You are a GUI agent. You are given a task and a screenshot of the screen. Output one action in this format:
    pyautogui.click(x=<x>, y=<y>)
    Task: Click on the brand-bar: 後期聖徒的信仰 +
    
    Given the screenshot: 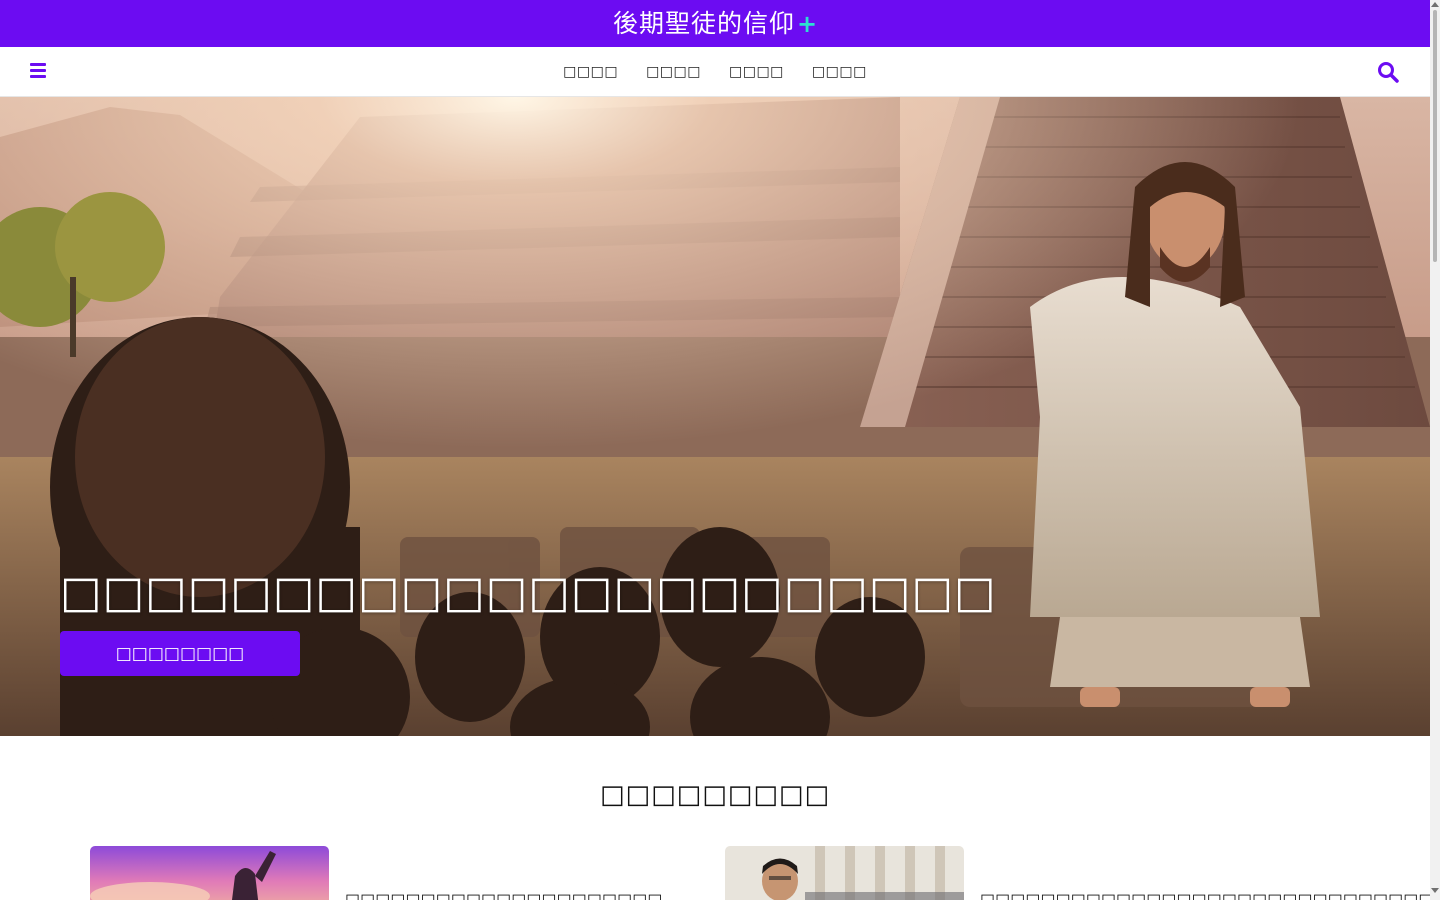 What is the action you would take?
    pyautogui.click(x=715, y=23)
    